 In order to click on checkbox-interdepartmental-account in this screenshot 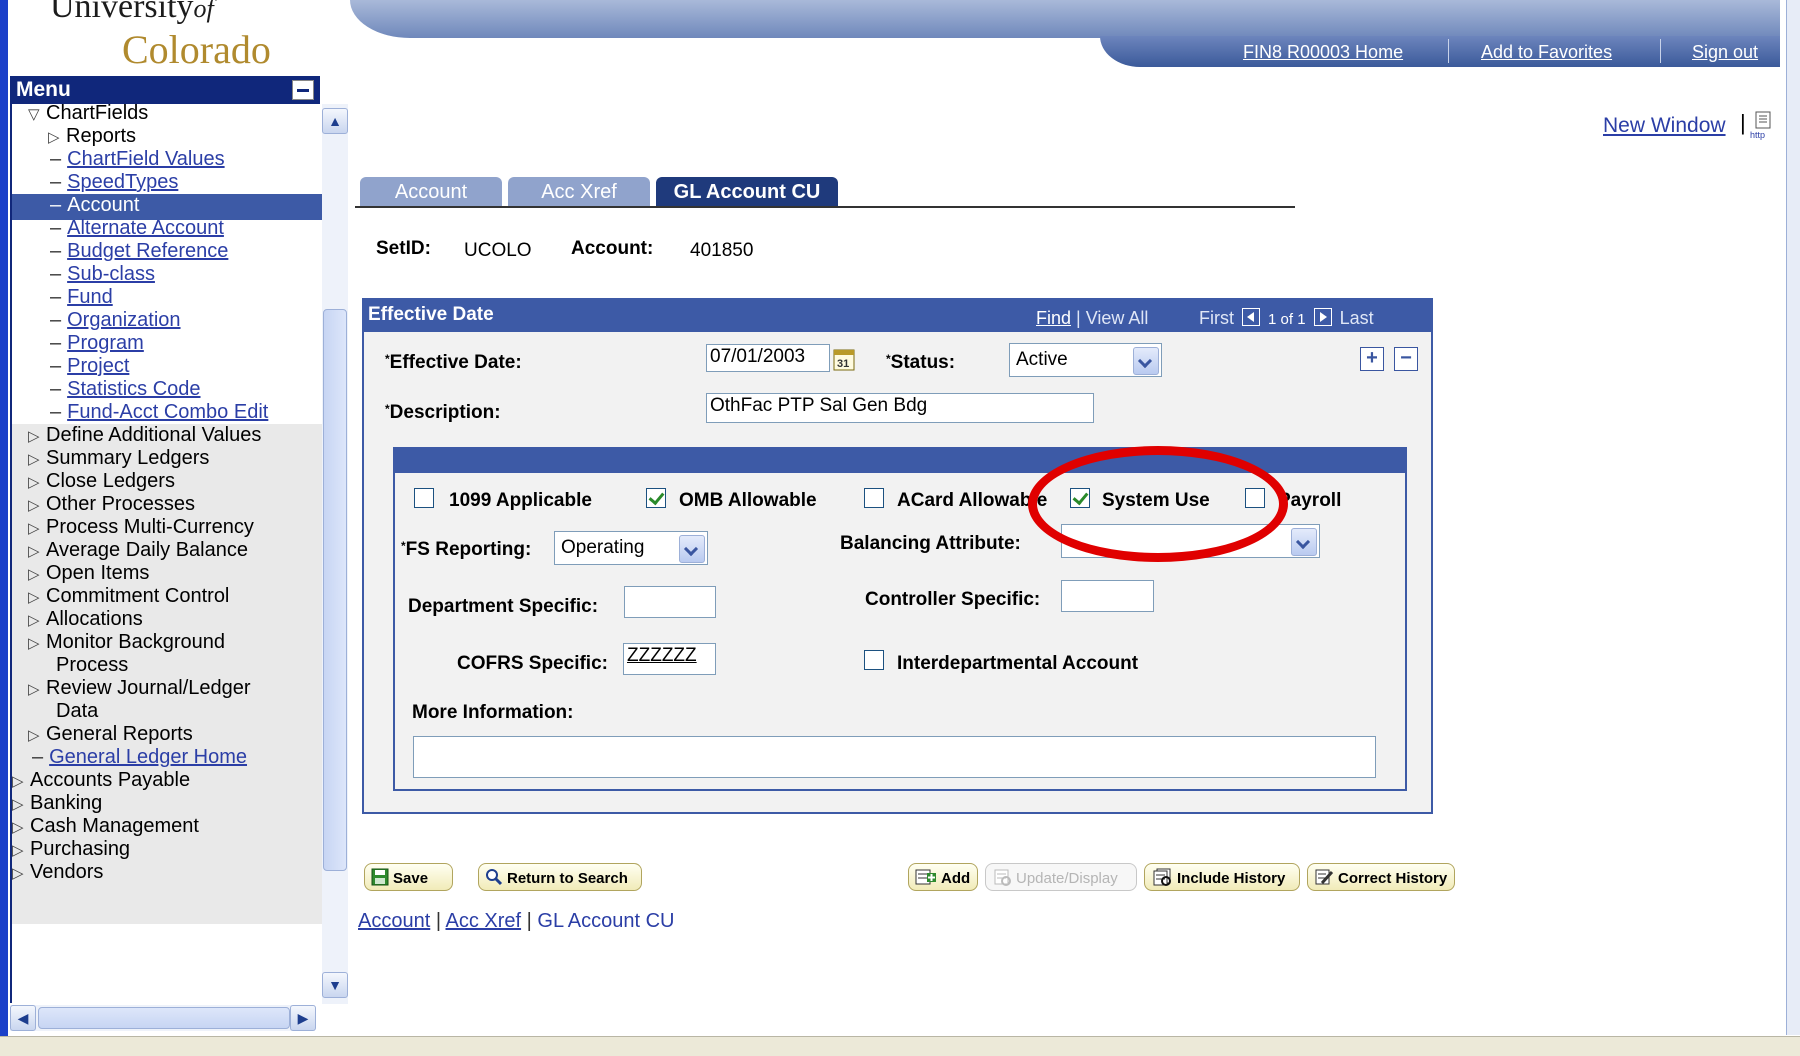, I will do `click(874, 660)`.